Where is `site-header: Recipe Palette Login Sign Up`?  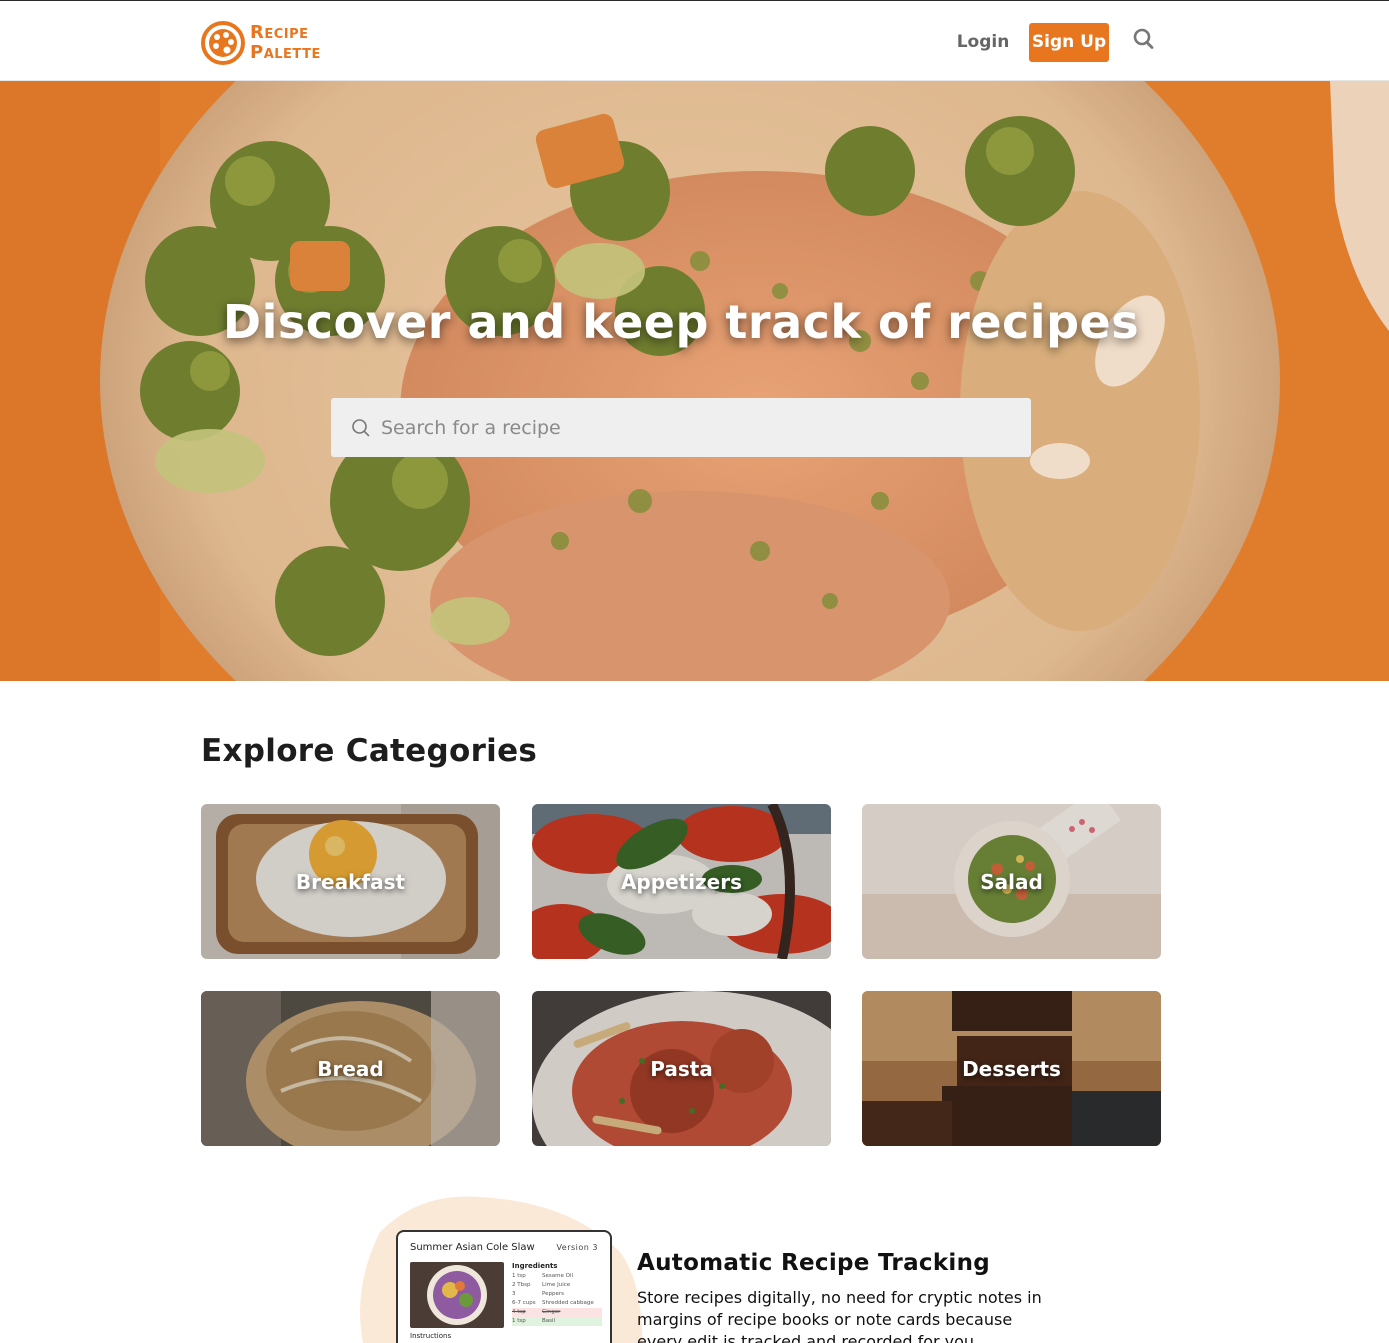
site-header: Recipe Palette Login Sign Up is located at coordinates (694, 41).